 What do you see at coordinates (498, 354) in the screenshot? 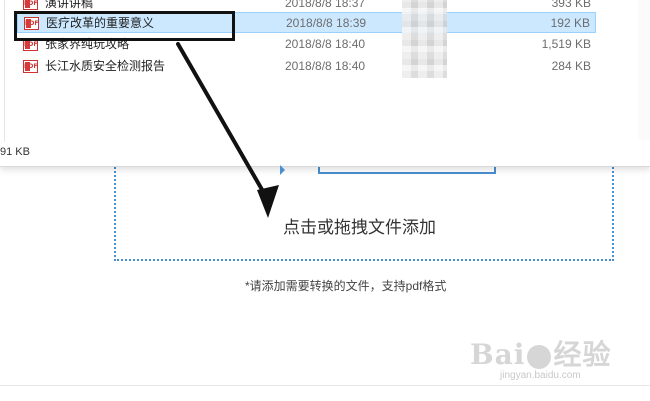
I see `watermark-brand: Bai` at bounding box center [498, 354].